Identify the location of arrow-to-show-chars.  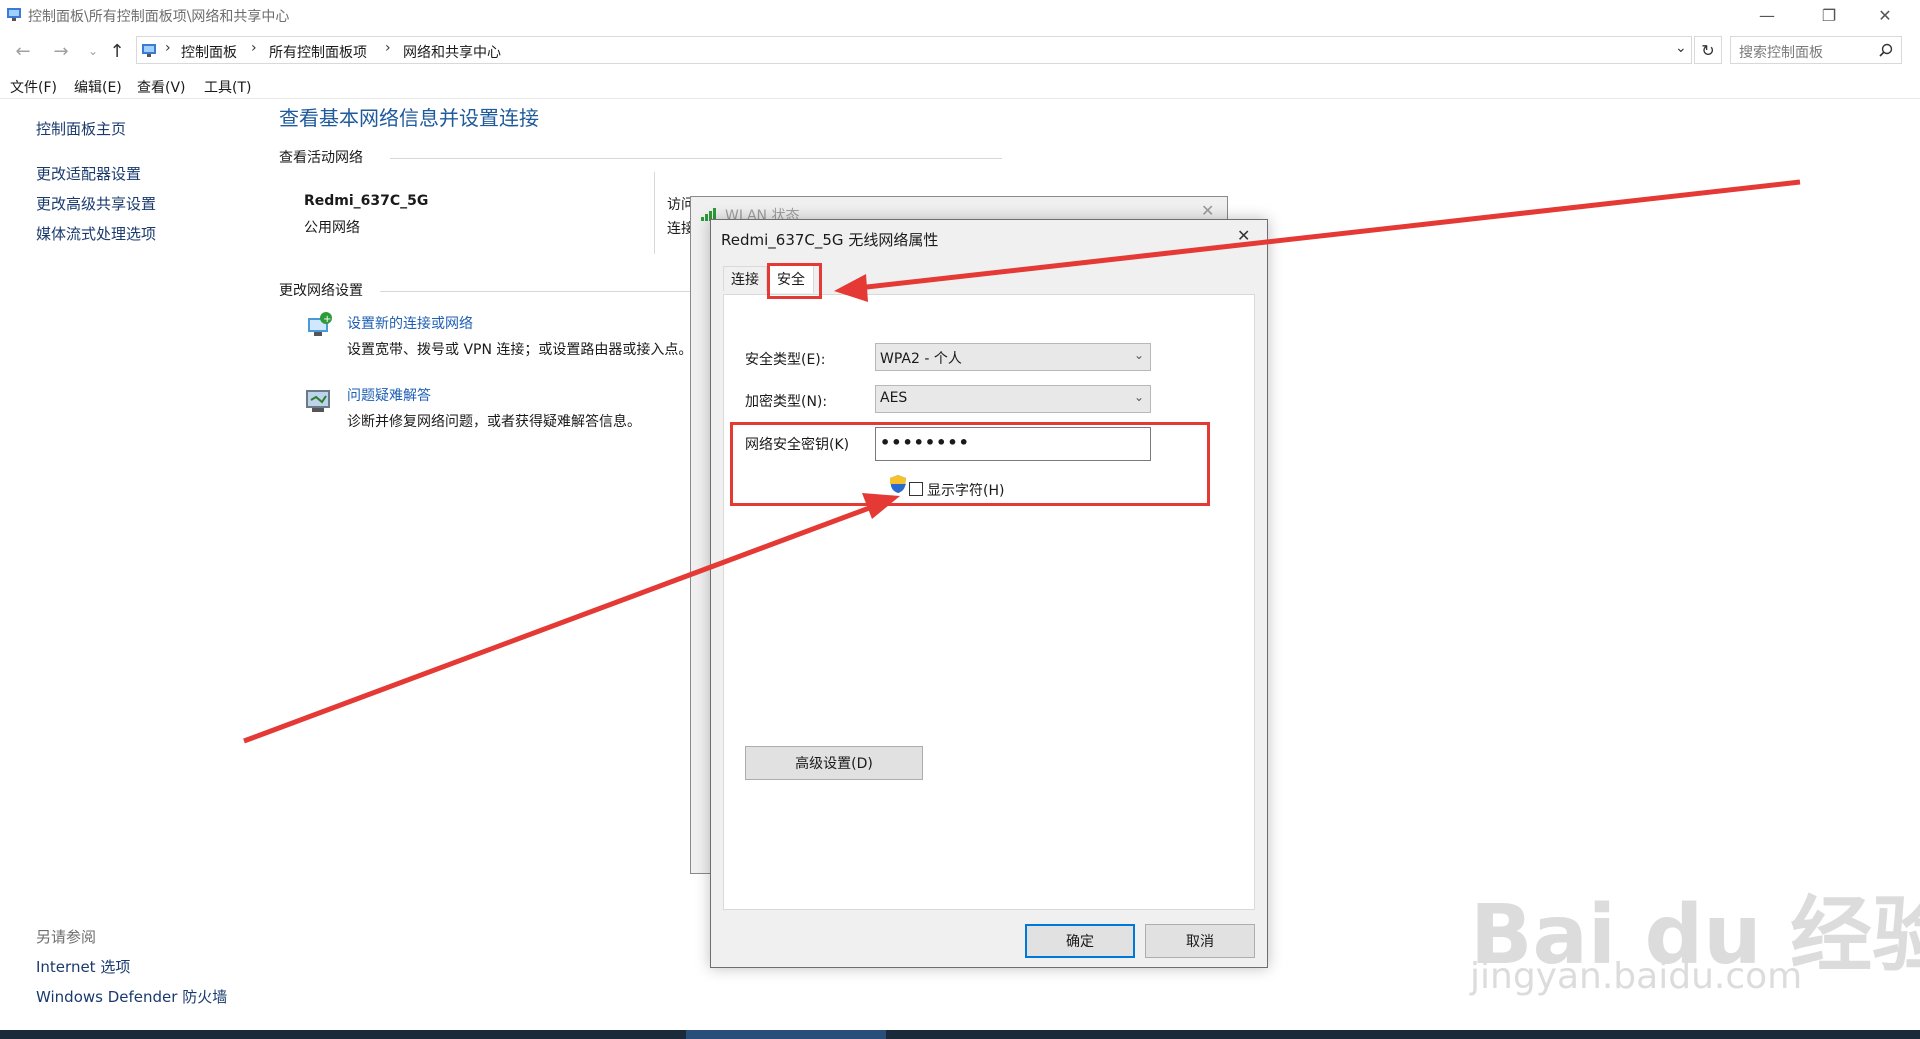
(562, 622).